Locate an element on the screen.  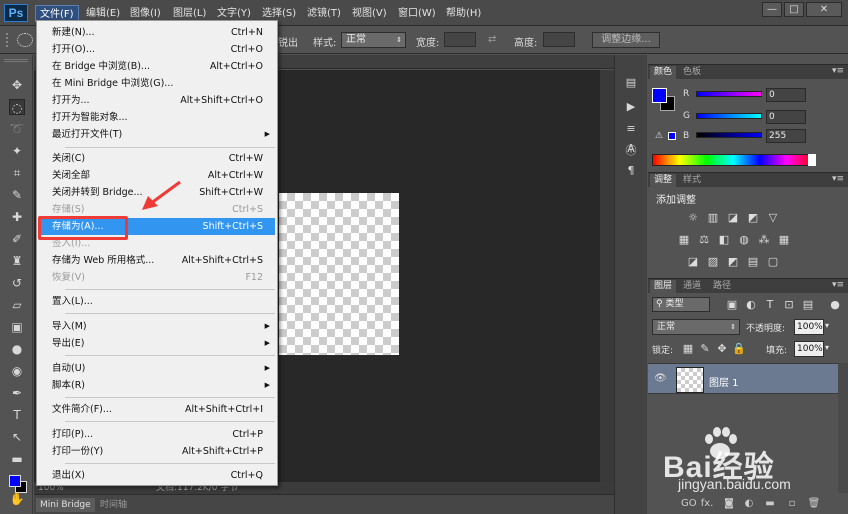
paragraph-panel-icon: ¶ is located at coordinates (631, 171).